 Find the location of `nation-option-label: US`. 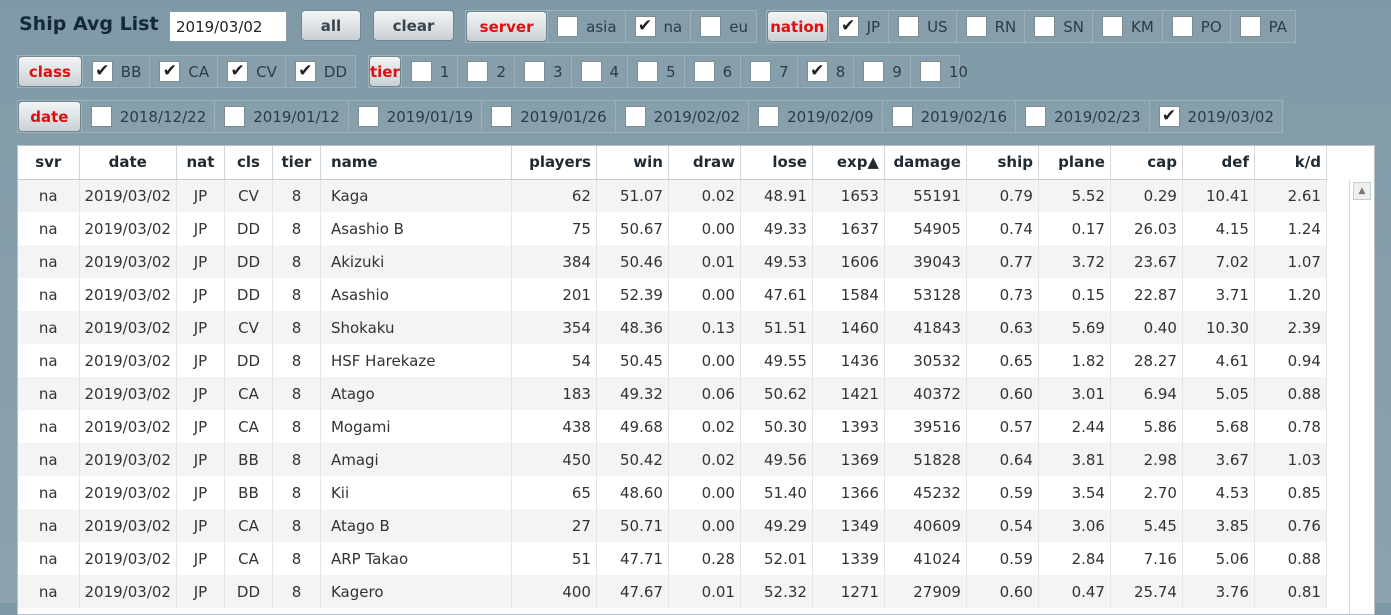

nation-option-label: US is located at coordinates (937, 26).